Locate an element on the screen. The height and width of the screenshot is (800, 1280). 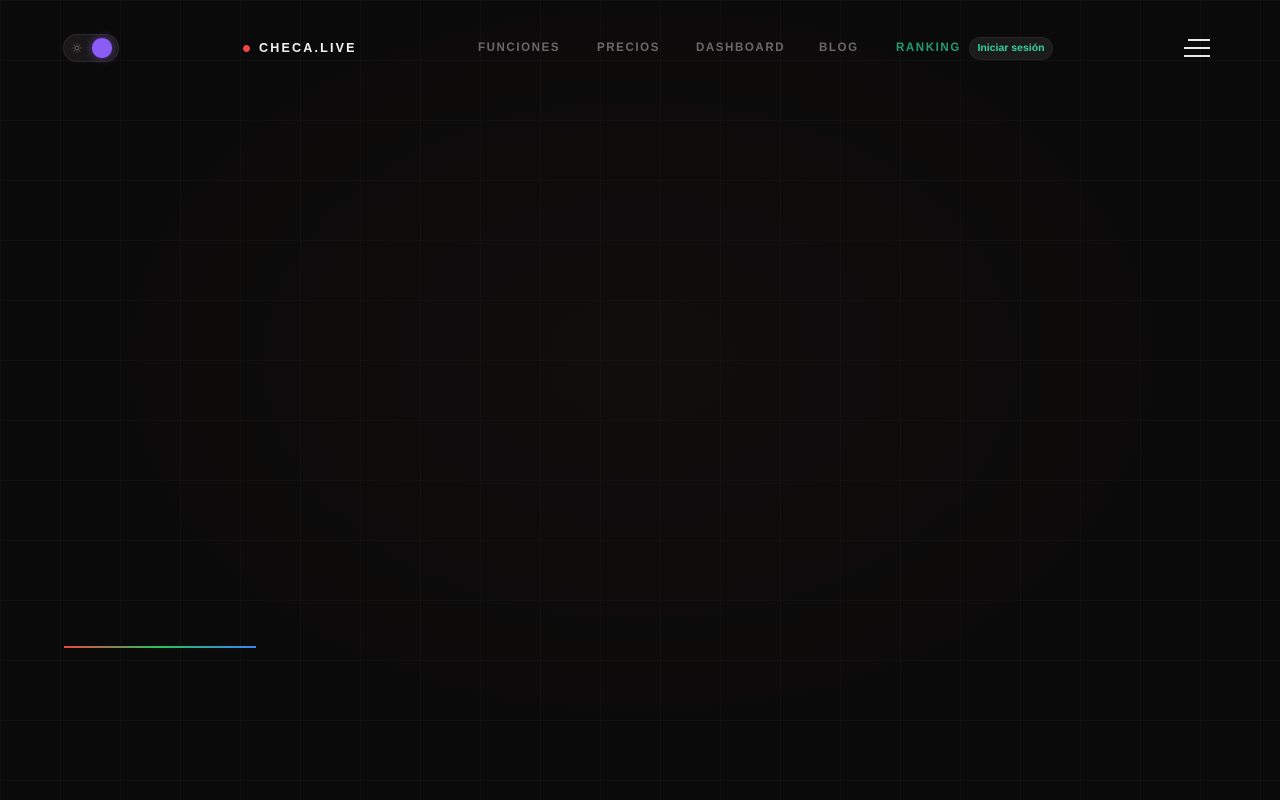
gradient-progress-line is located at coordinates (160, 647).